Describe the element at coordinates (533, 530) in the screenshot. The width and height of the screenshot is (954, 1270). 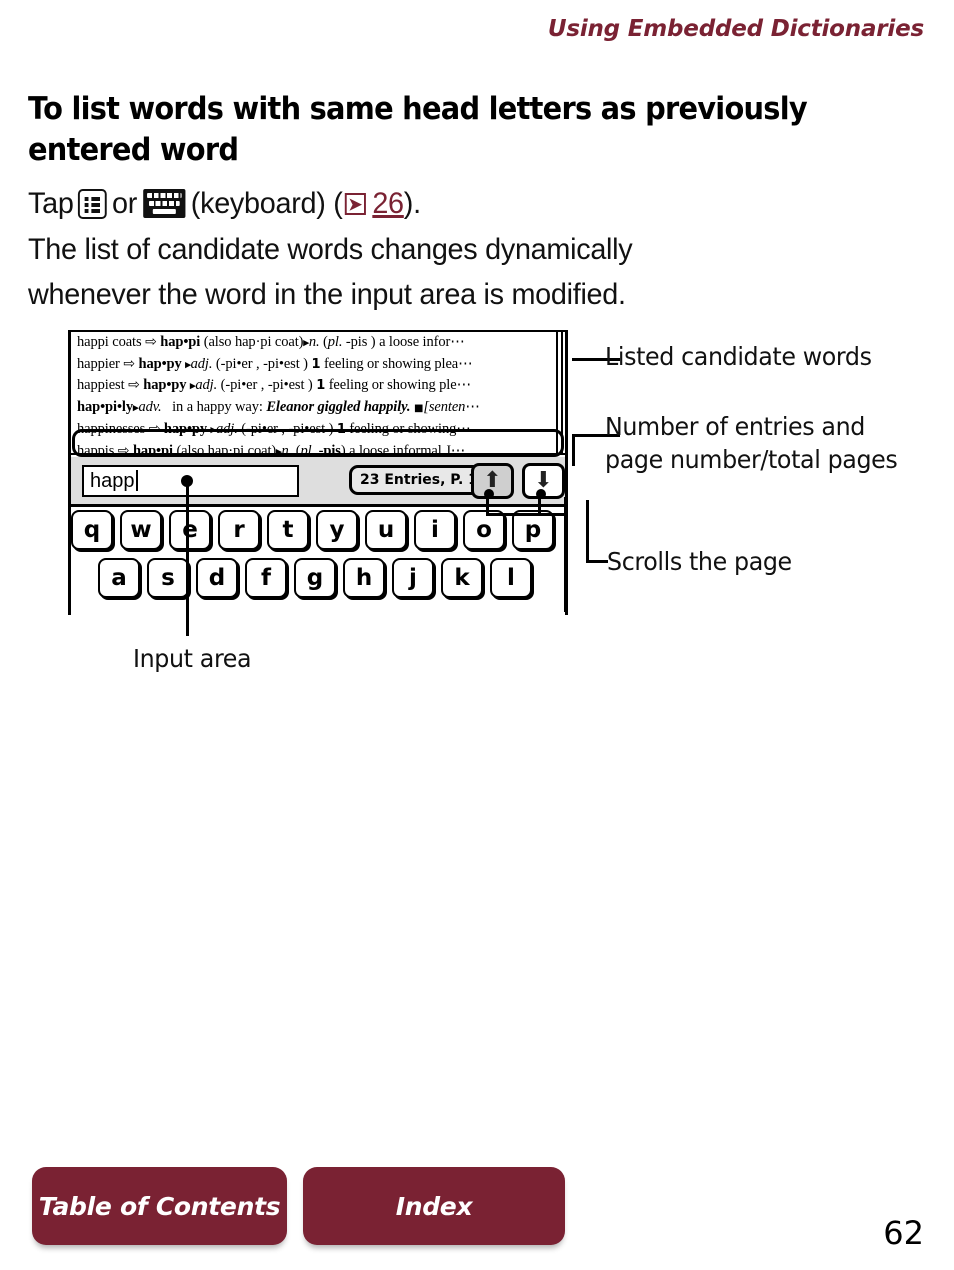
I see `key-p: p` at that location.